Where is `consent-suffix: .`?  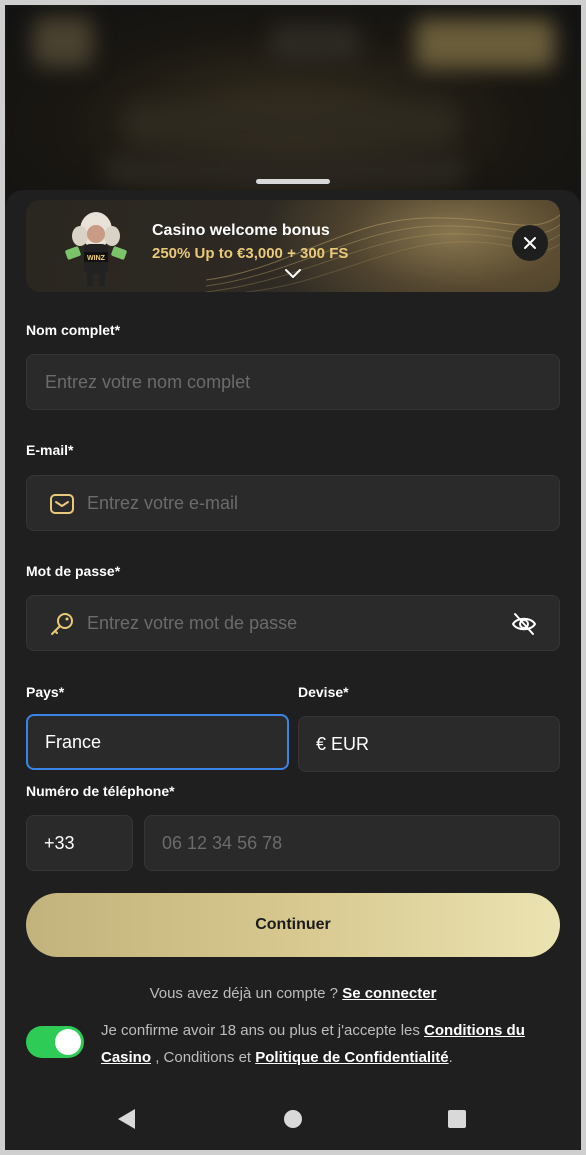
consent-suffix: . is located at coordinates (450, 1057).